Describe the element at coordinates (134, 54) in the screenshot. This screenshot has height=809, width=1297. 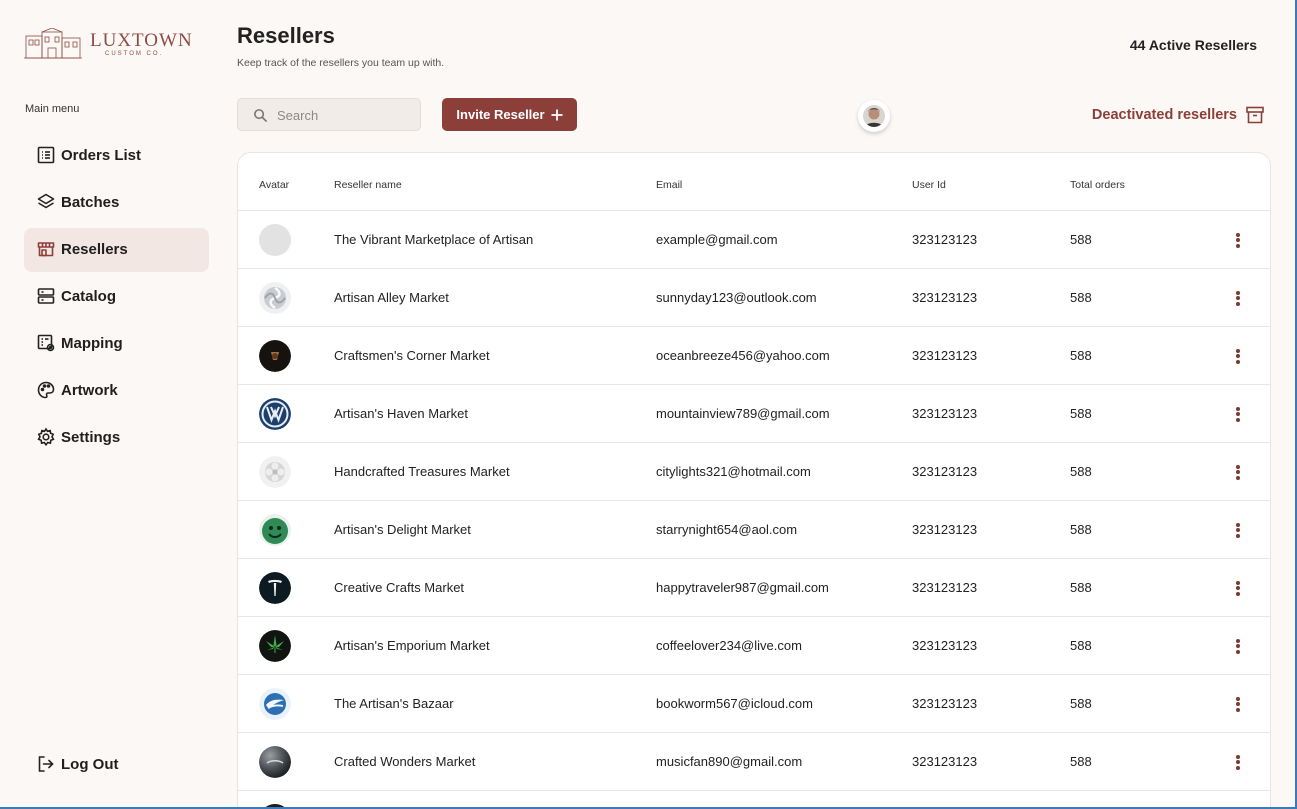
I see `brand-tagline: CUSTOM CO.` at that location.